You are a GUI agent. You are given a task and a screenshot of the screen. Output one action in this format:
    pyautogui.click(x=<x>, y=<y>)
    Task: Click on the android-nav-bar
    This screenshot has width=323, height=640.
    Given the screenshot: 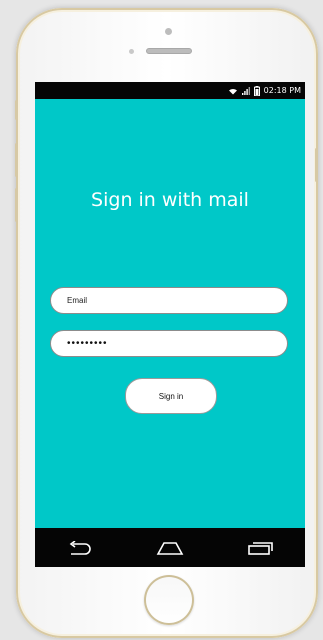 What is the action you would take?
    pyautogui.click(x=170, y=547)
    